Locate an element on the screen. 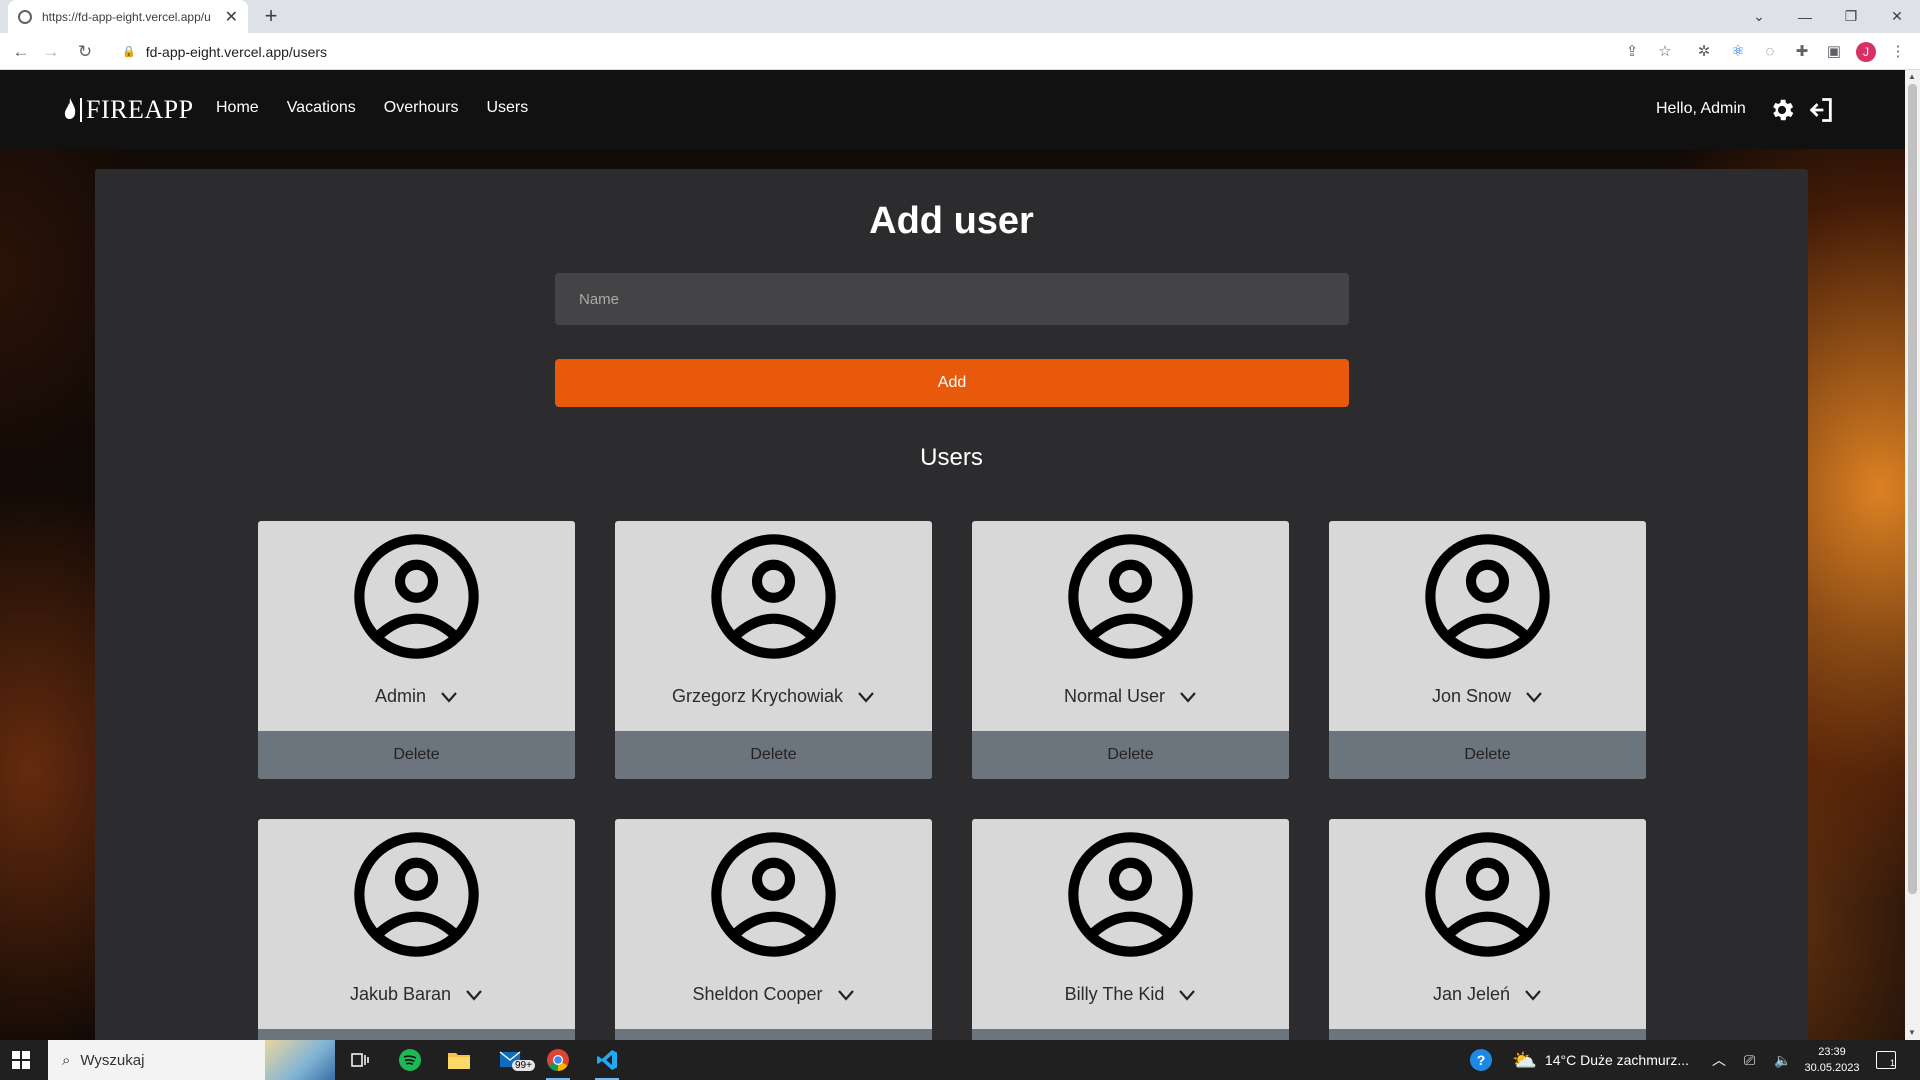 The width and height of the screenshot is (1920, 1080). tab-title: https://fd-app-eight.vercel.app/u is located at coordinates (126, 16).